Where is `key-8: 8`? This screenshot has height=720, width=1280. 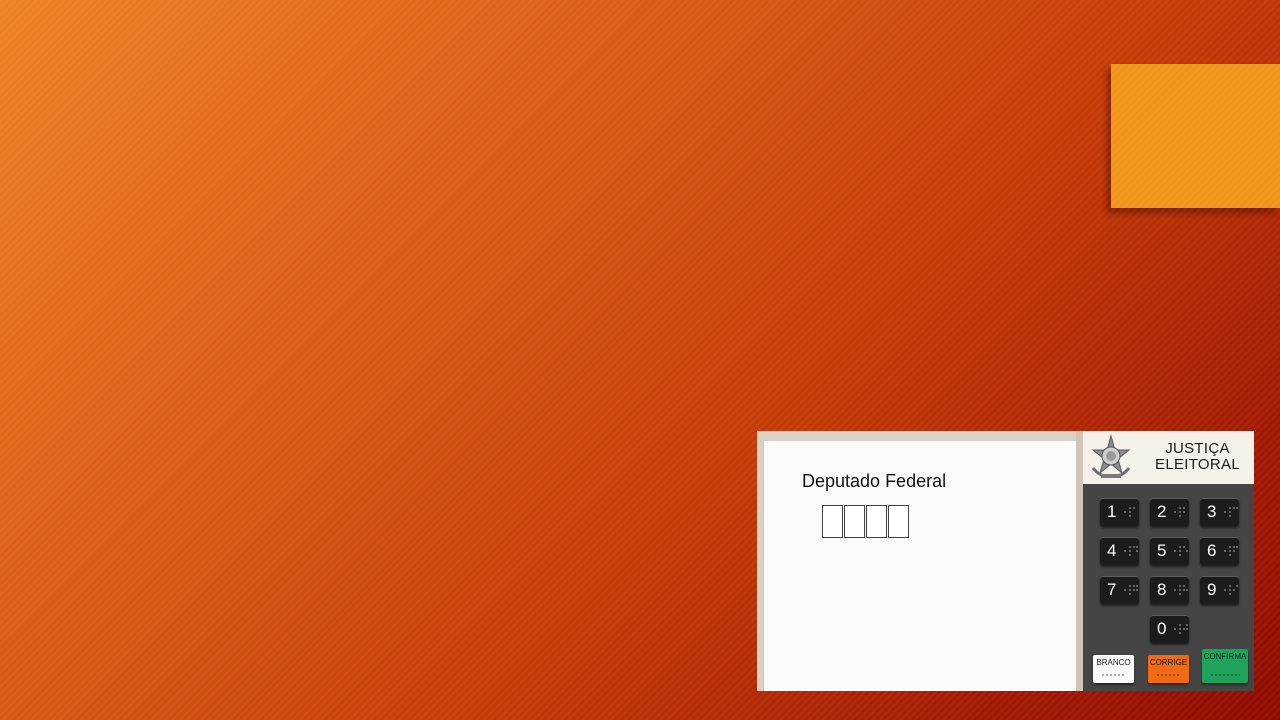
key-8: 8 is located at coordinates (1169, 590).